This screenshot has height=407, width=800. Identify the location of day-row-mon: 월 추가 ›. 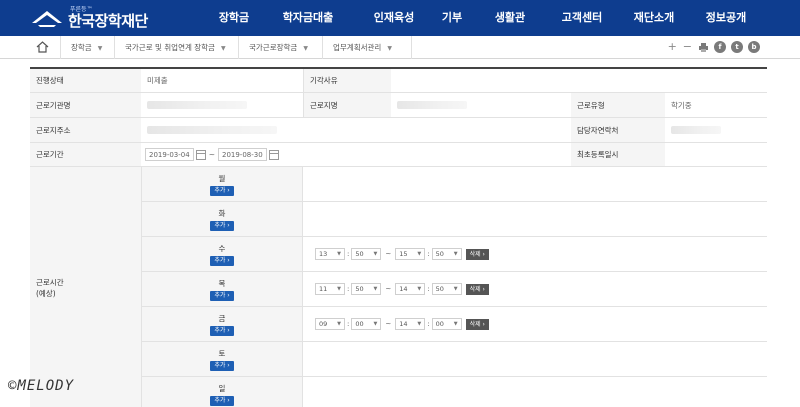
(454, 184).